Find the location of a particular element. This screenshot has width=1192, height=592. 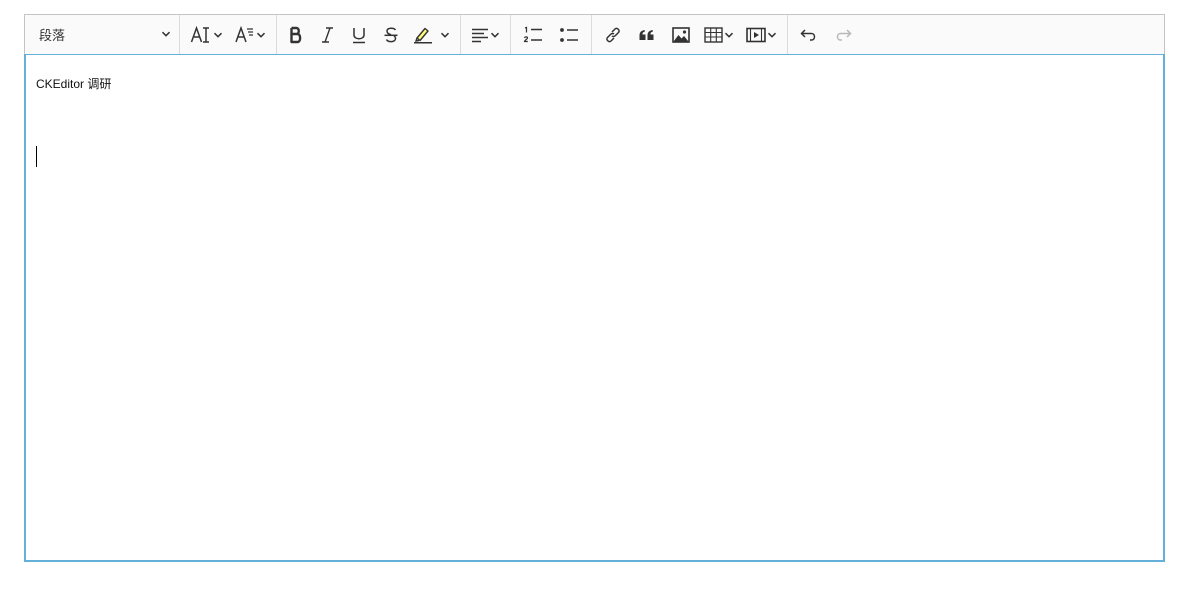

numbered-list-icon is located at coordinates (533, 35).